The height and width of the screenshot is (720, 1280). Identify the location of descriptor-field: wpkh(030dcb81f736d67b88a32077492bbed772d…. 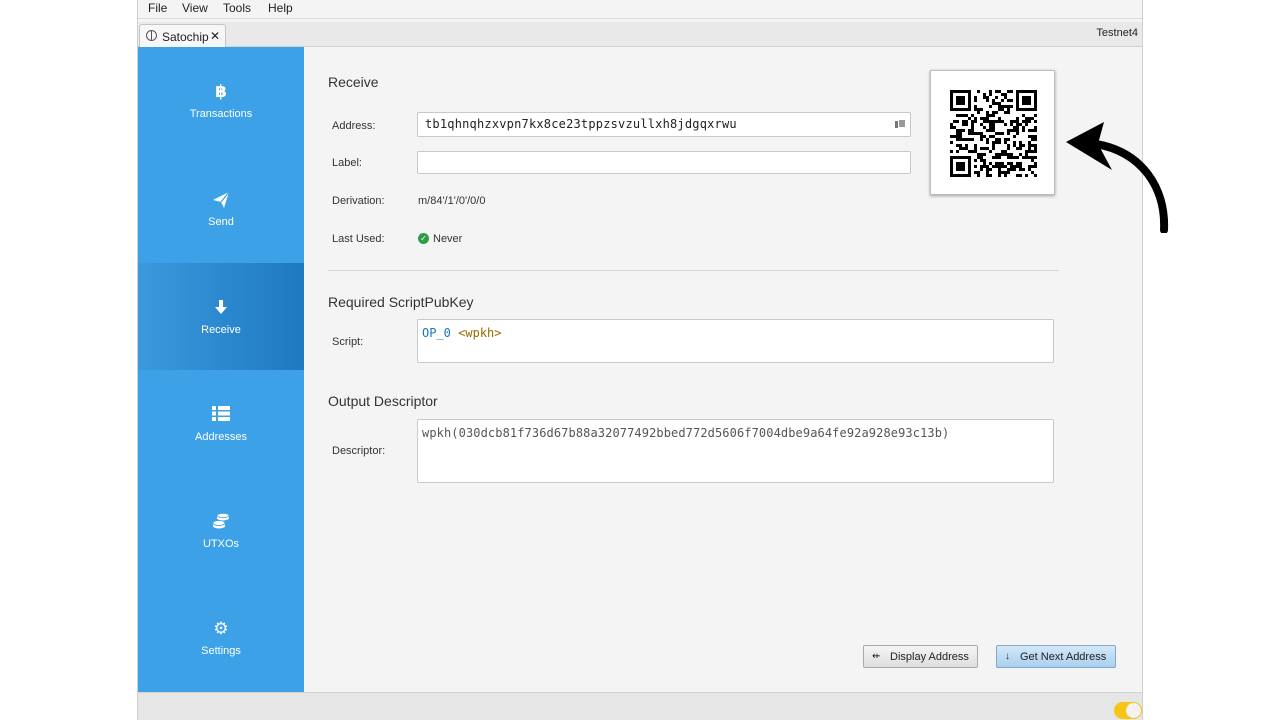
(735, 451).